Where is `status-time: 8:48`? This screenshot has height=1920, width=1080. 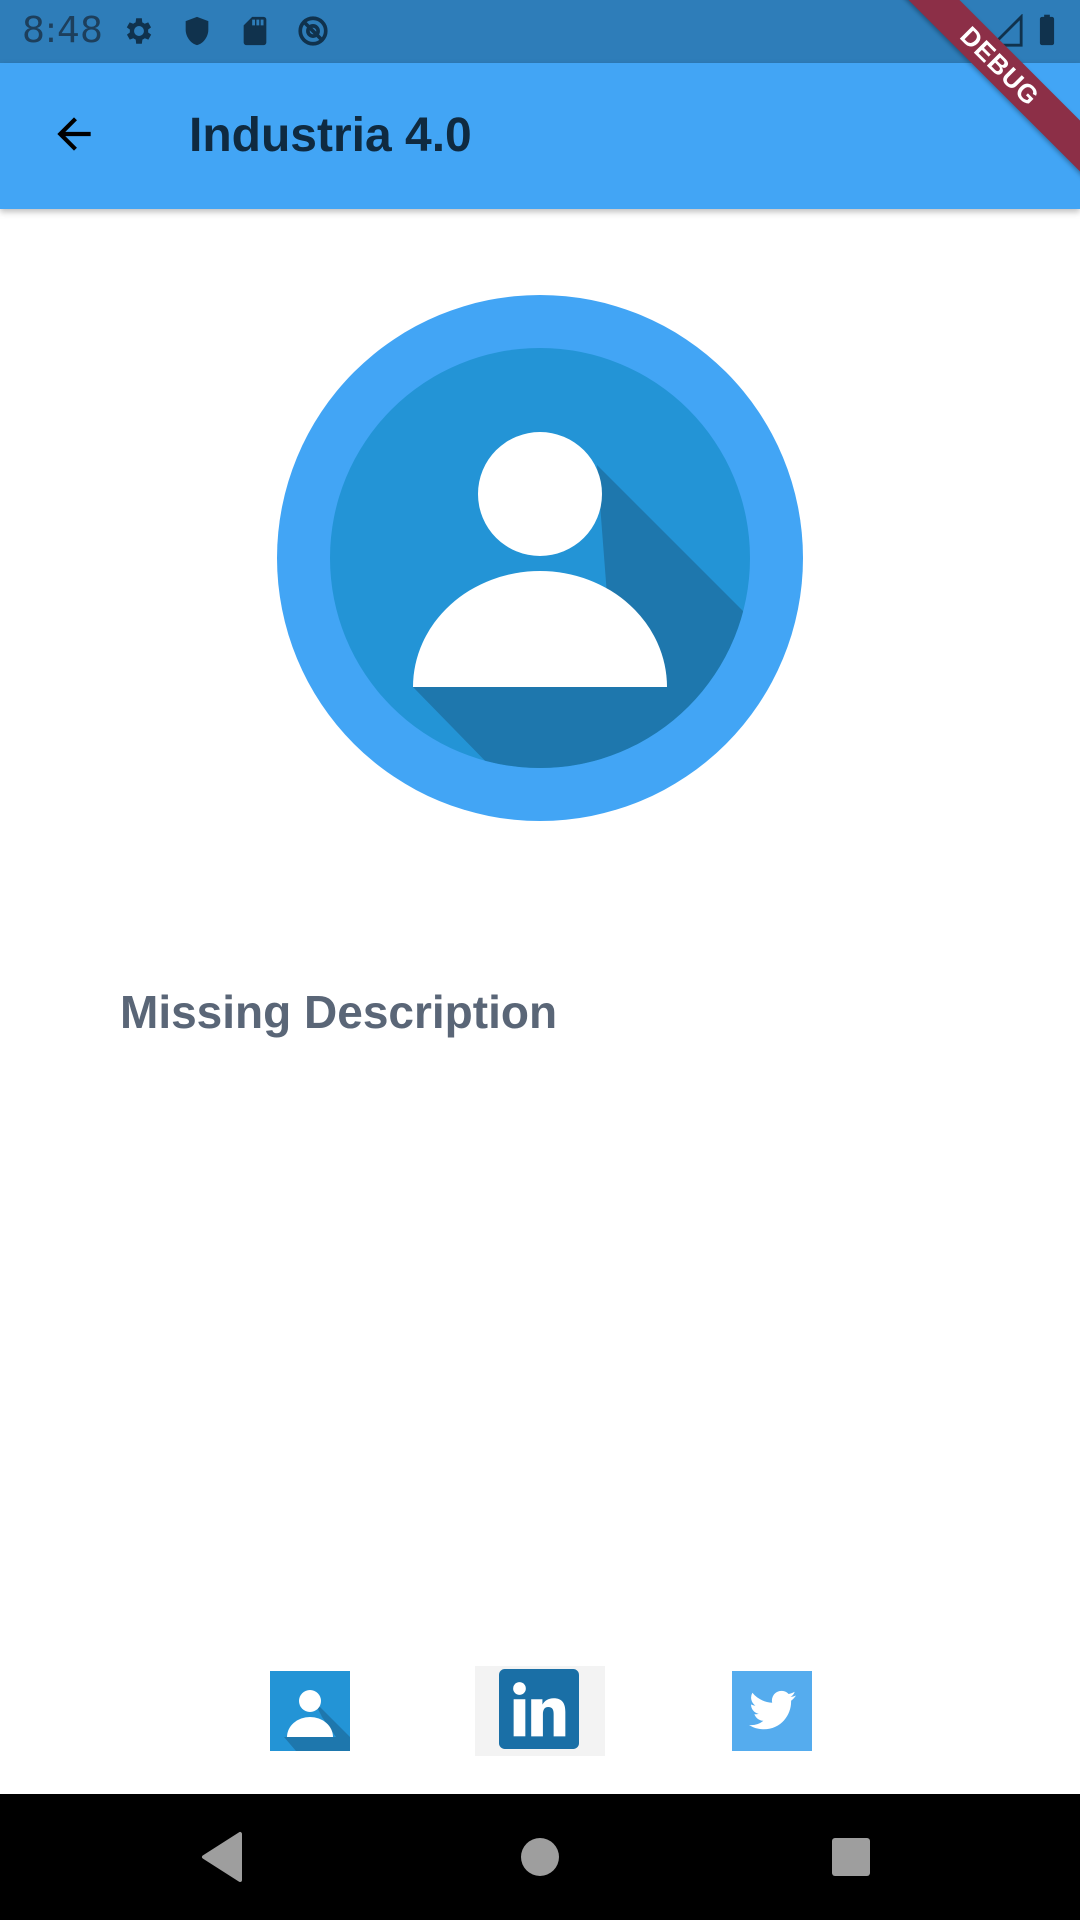
status-time: 8:48 is located at coordinates (62, 30).